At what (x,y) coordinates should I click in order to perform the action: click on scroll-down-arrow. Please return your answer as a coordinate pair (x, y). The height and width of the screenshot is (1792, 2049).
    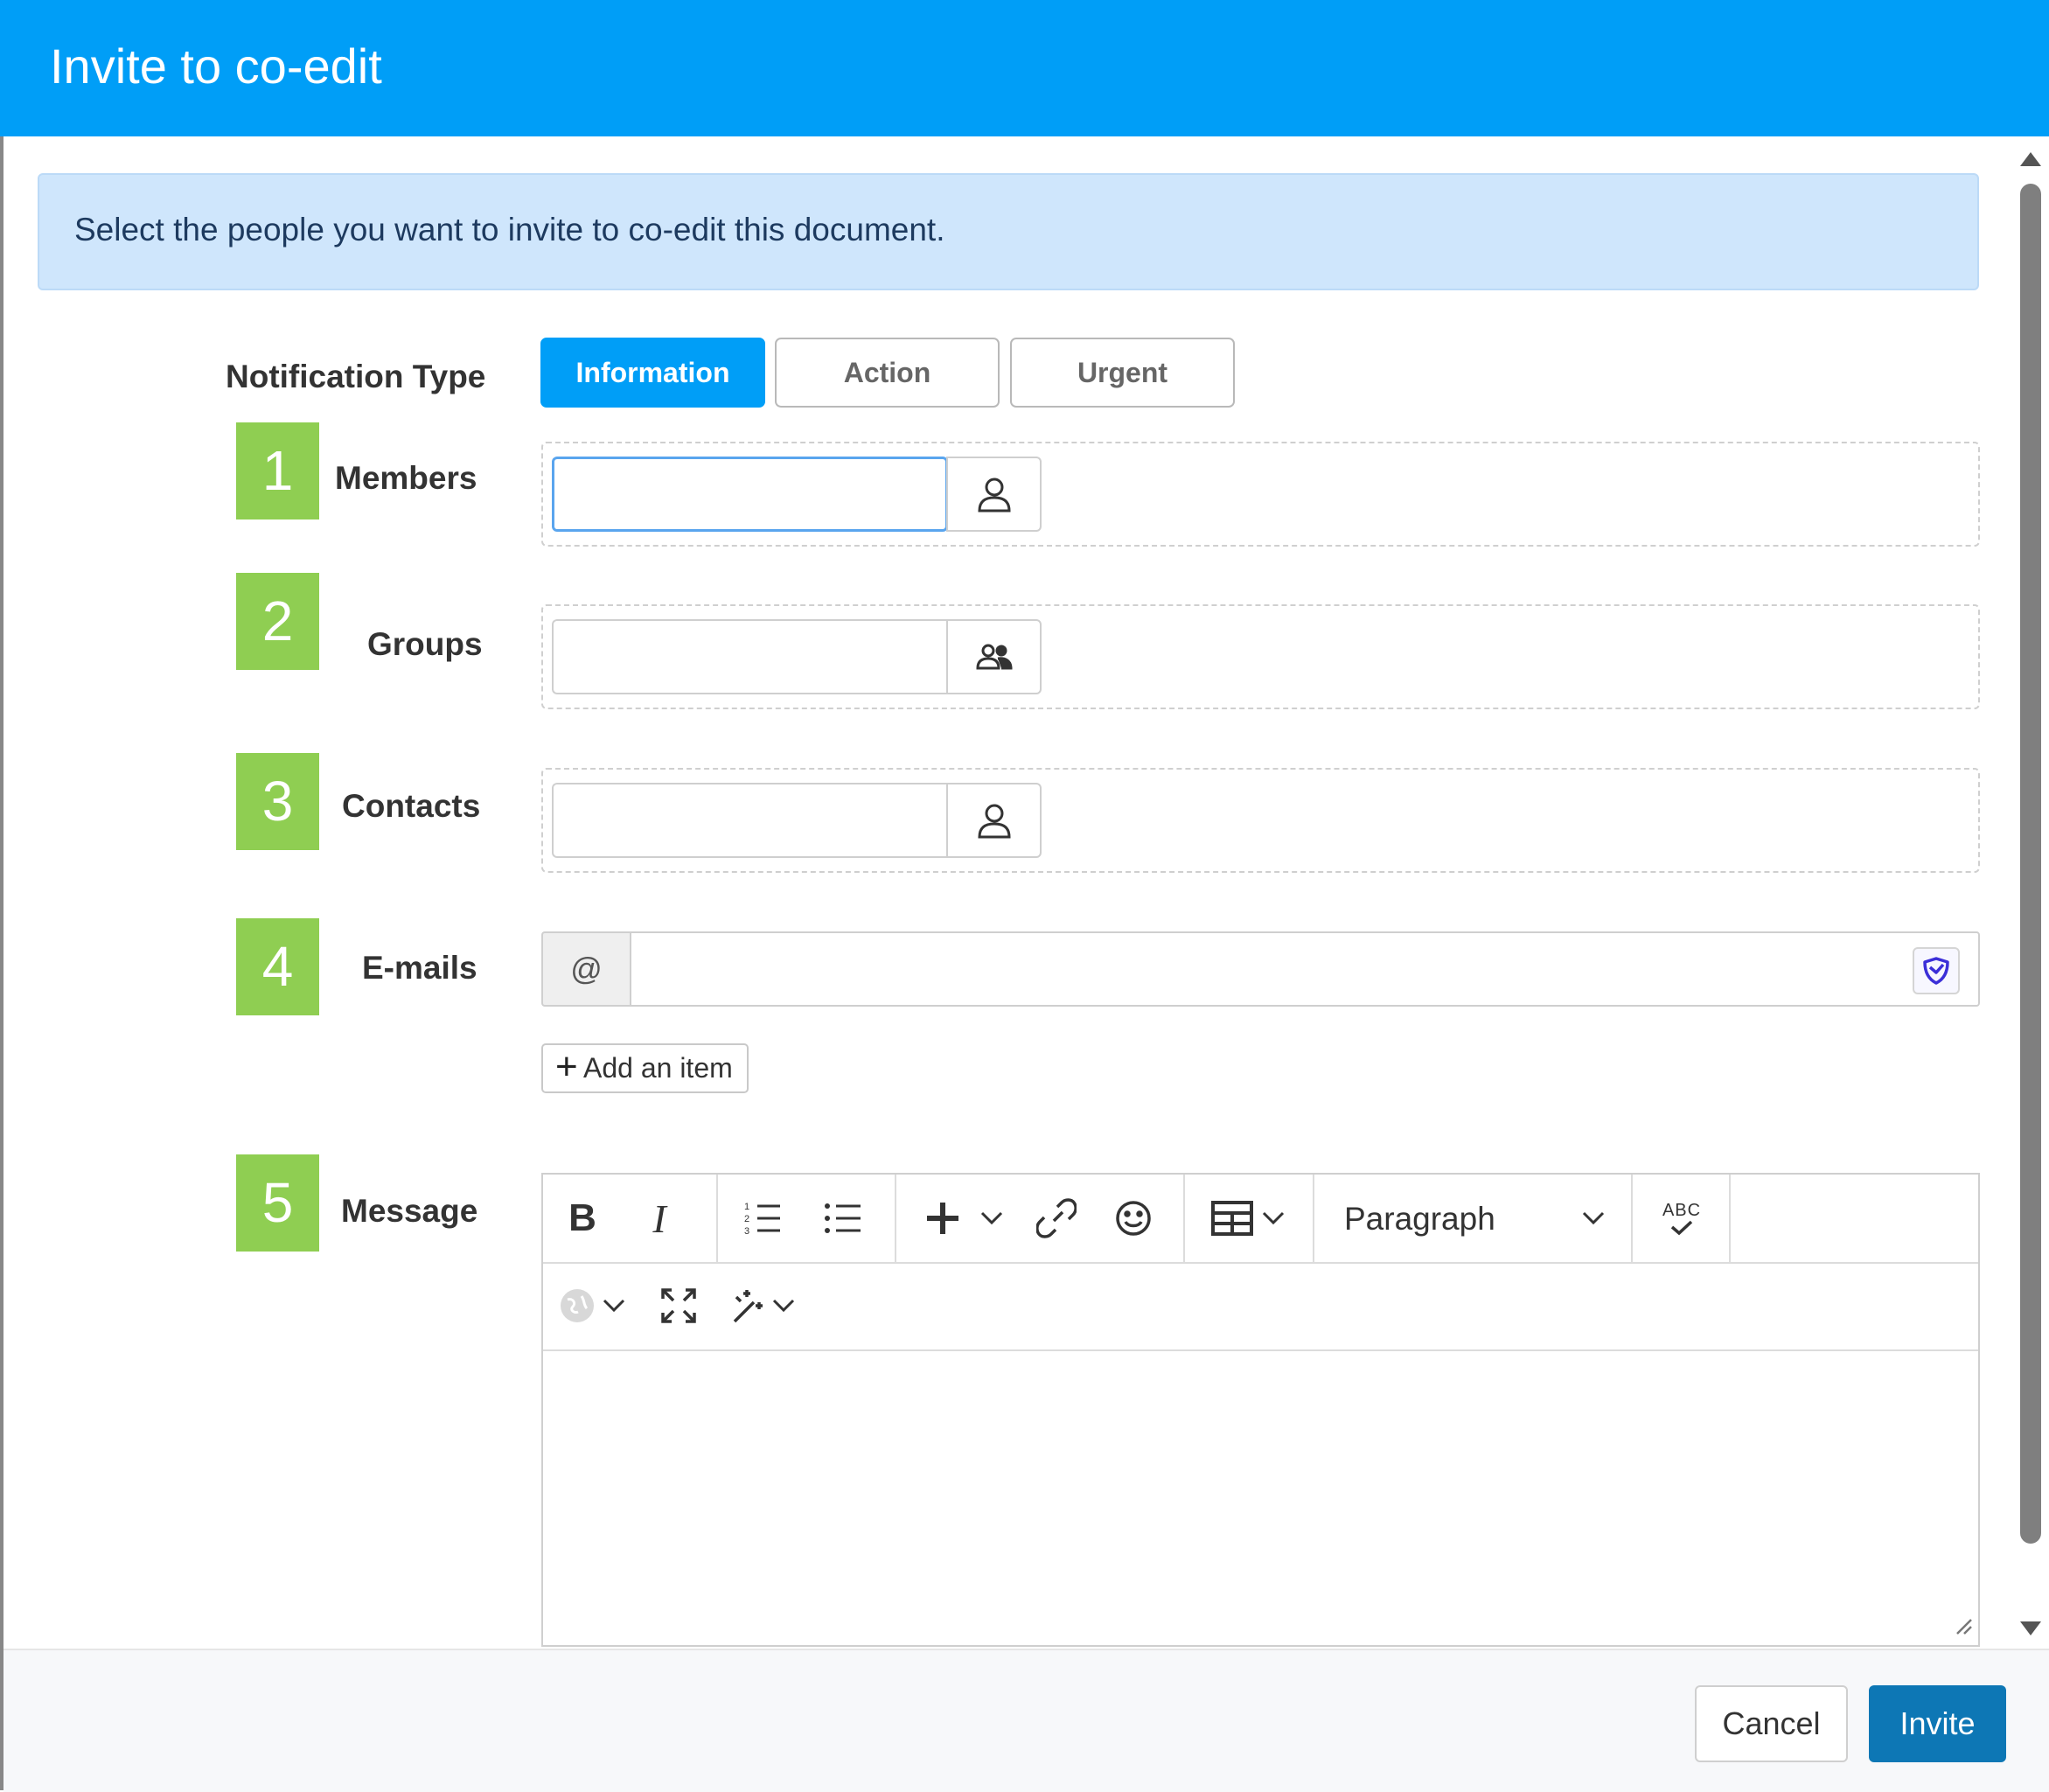
    Looking at the image, I should click on (2031, 1631).